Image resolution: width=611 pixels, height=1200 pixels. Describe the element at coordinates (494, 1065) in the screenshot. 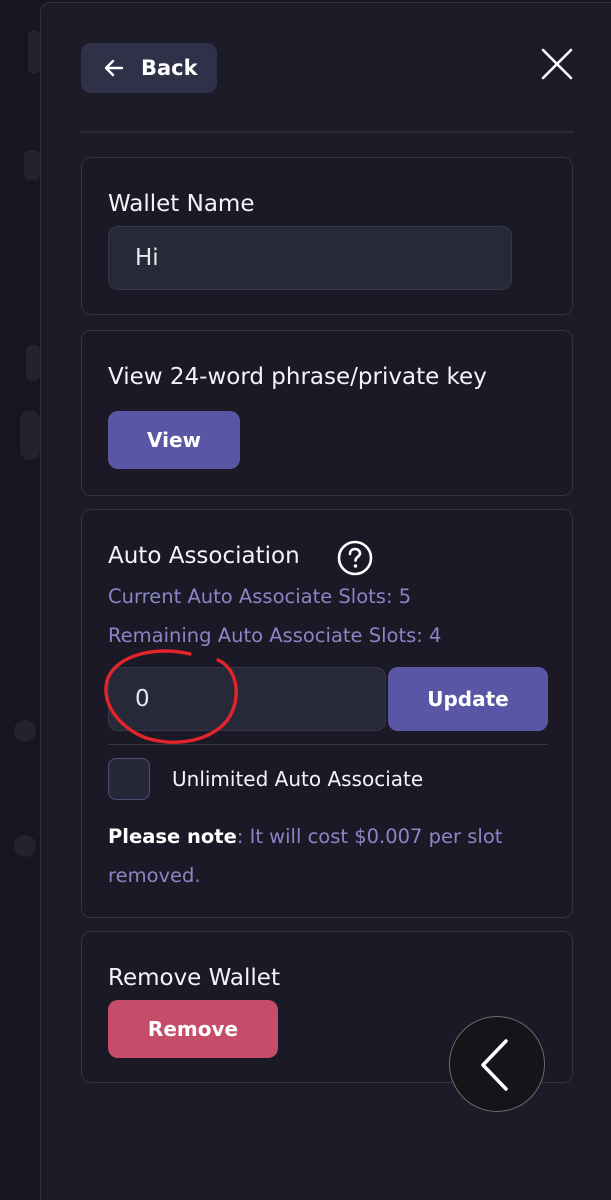

I see `chevron-left-icon` at that location.